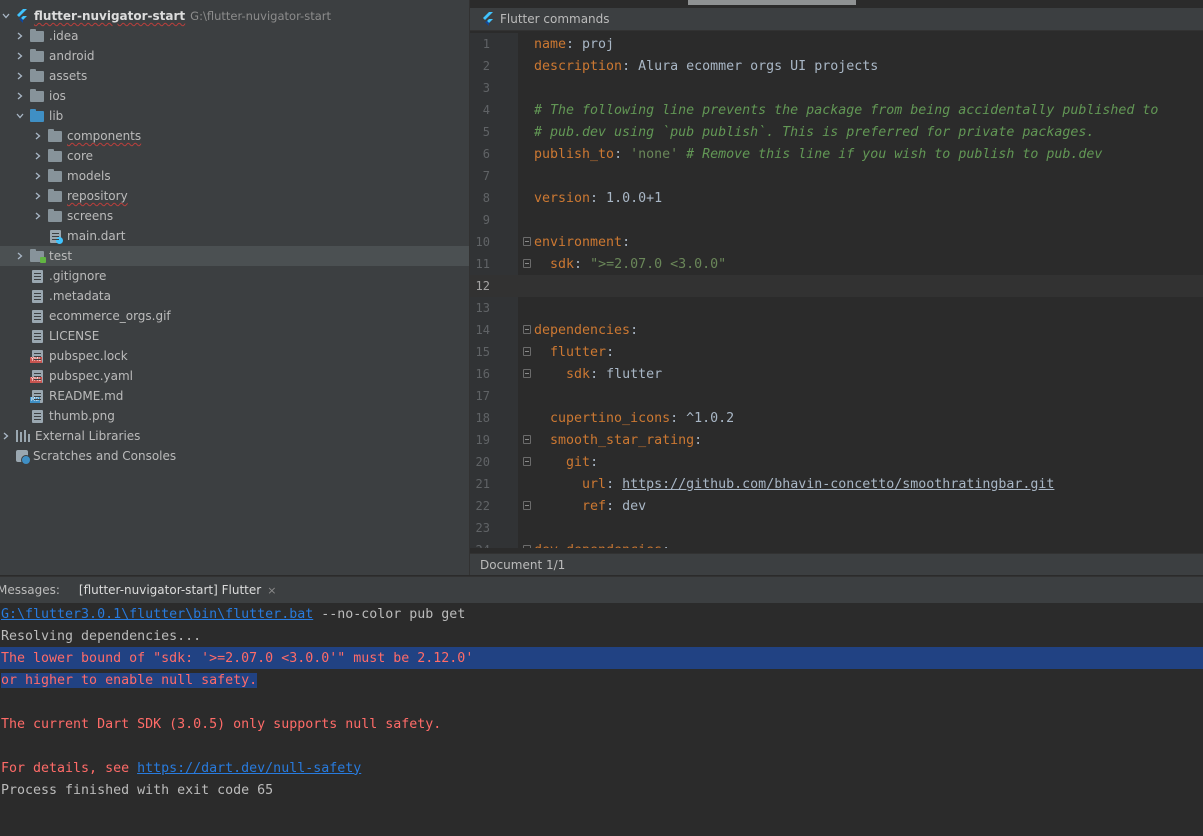  I want to click on code-line: 14 dependencies:, so click(836, 330).